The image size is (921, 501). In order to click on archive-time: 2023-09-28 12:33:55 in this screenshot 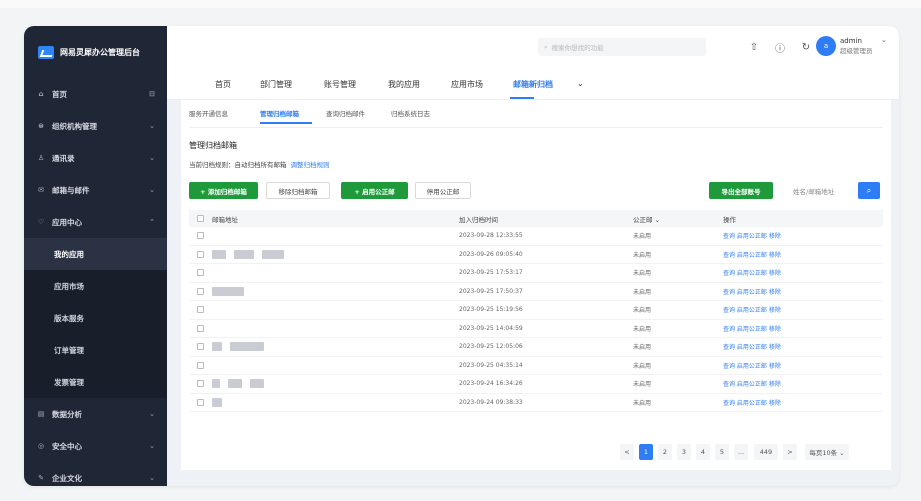, I will do `click(491, 236)`.